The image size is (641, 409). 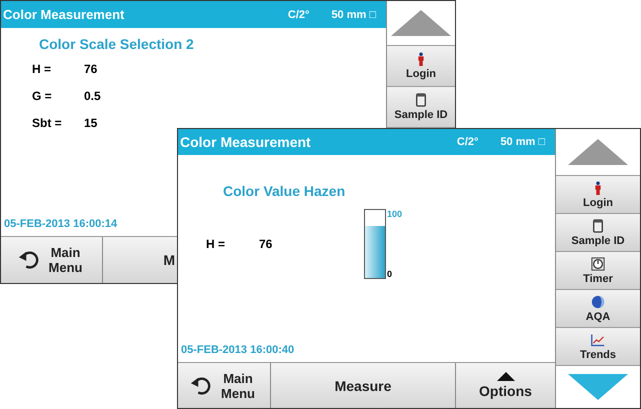 I want to click on options-button: Options, so click(x=505, y=385).